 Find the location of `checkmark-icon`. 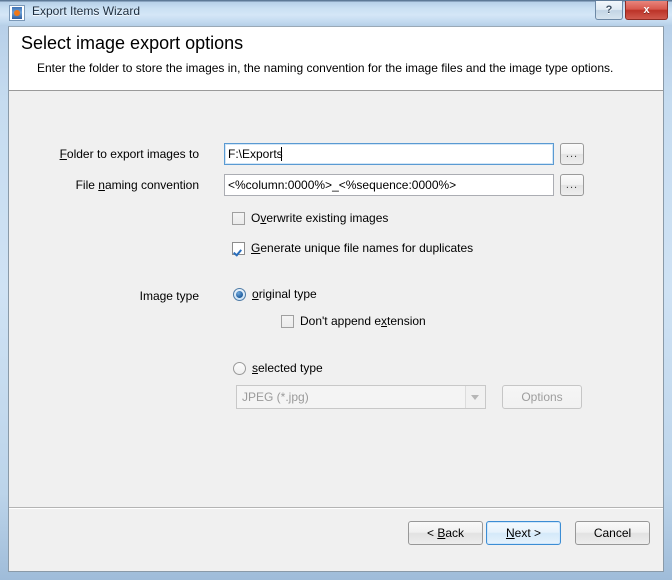

checkmark-icon is located at coordinates (238, 248).